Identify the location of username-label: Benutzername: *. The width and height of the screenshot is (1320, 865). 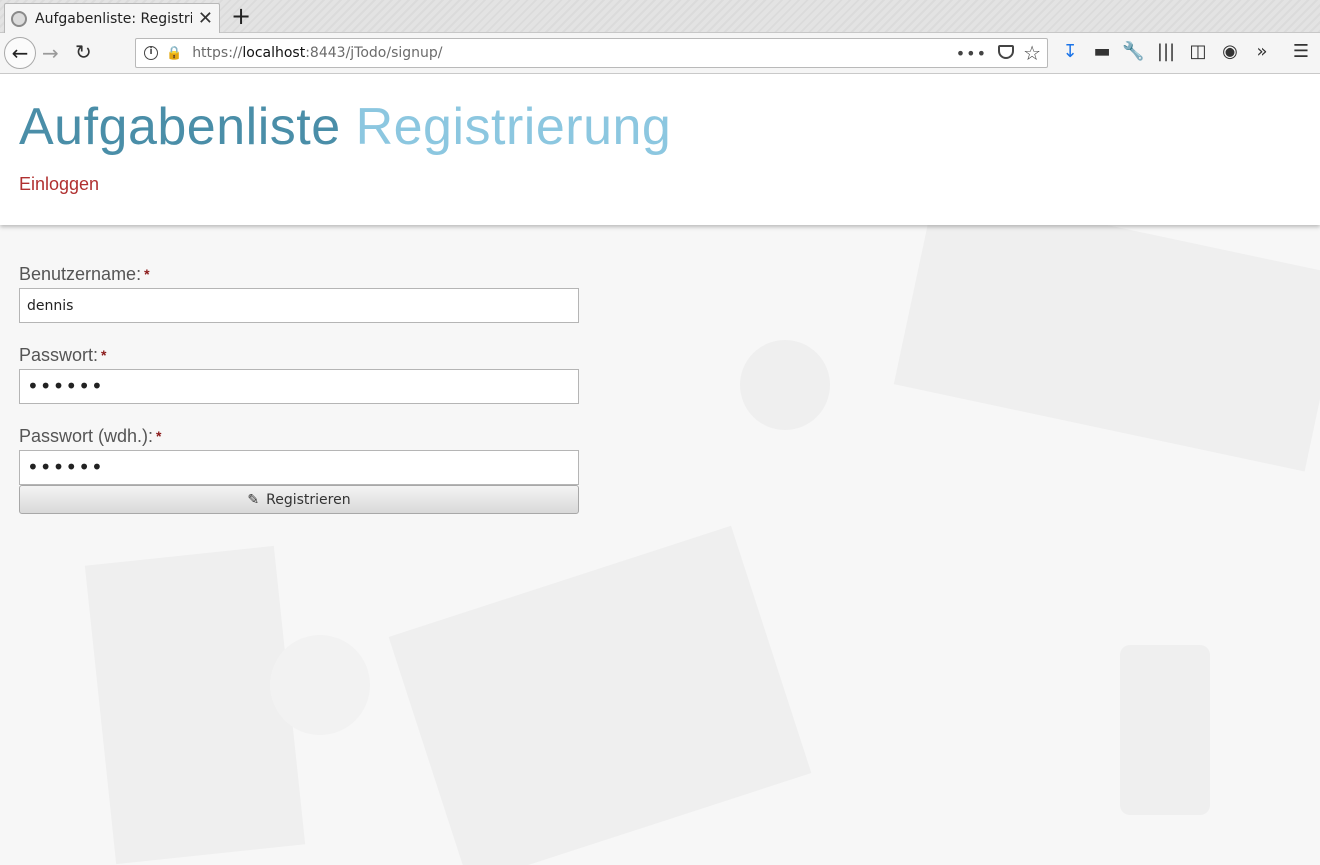
(84, 274).